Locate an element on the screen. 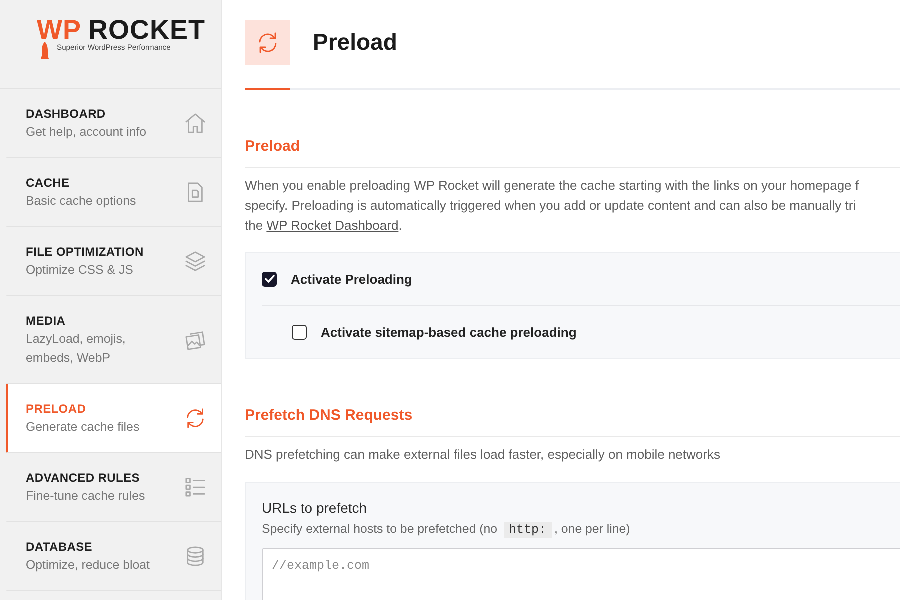  sidebar-item: CACHE Basic cache options is located at coordinates (113, 192).